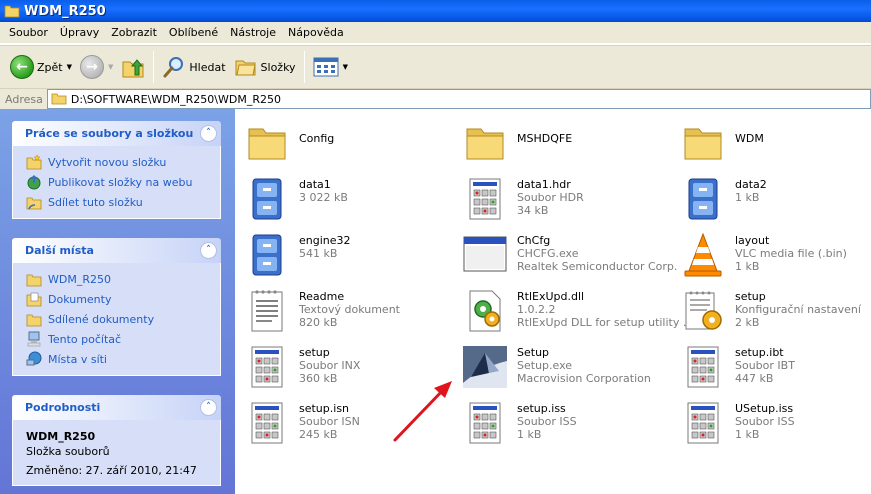  What do you see at coordinates (348, 256) in the screenshot?
I see `file-item: engine32 541 kB` at bounding box center [348, 256].